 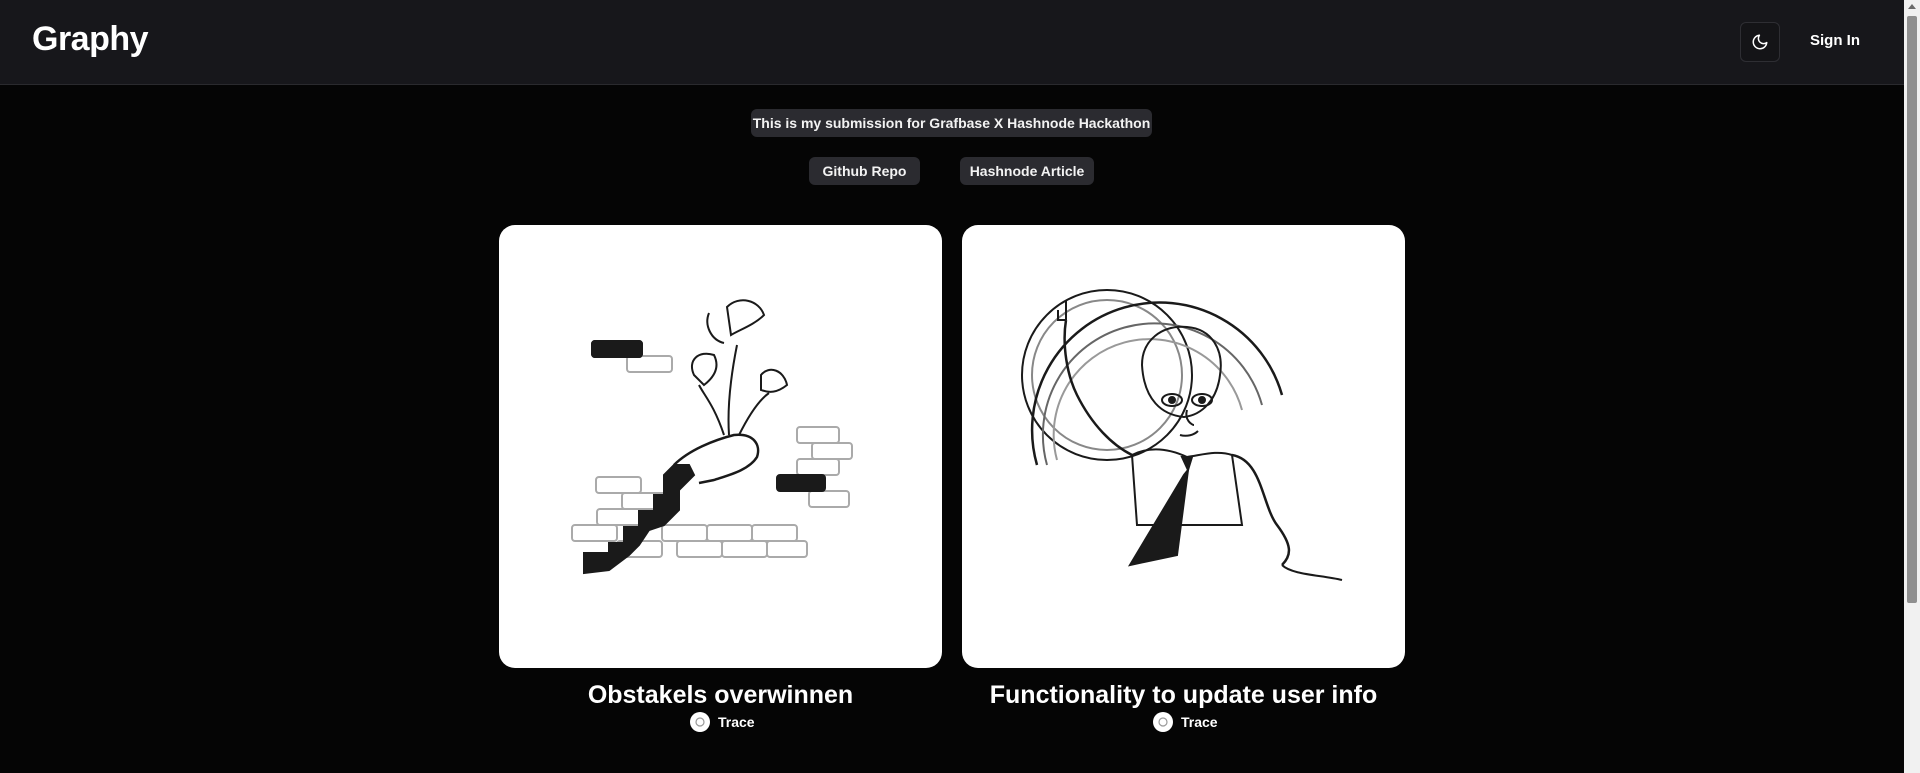 What do you see at coordinates (1183, 695) in the screenshot?
I see `post-title: Functionality to update user info` at bounding box center [1183, 695].